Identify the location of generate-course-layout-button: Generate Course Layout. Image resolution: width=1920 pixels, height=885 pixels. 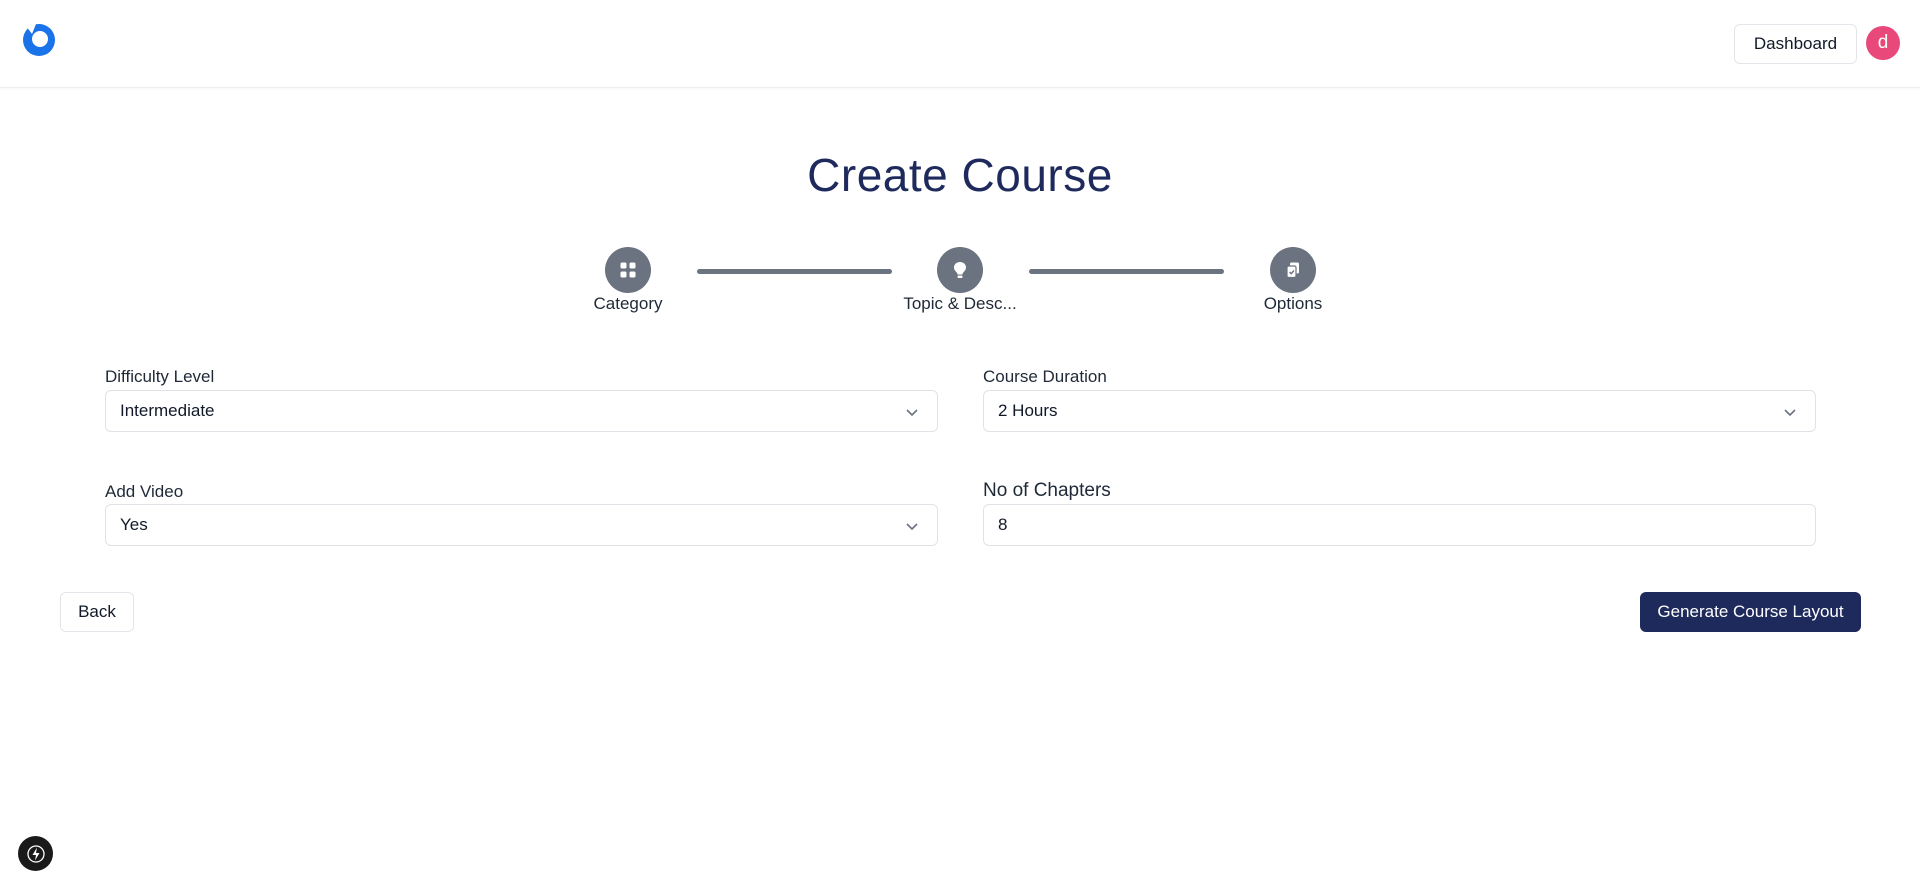
(1750, 612).